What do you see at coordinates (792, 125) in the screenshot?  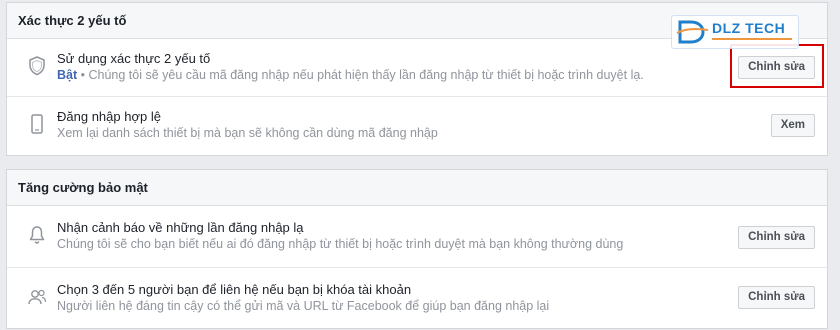 I see `authorized-logins-view-button: Xem` at bounding box center [792, 125].